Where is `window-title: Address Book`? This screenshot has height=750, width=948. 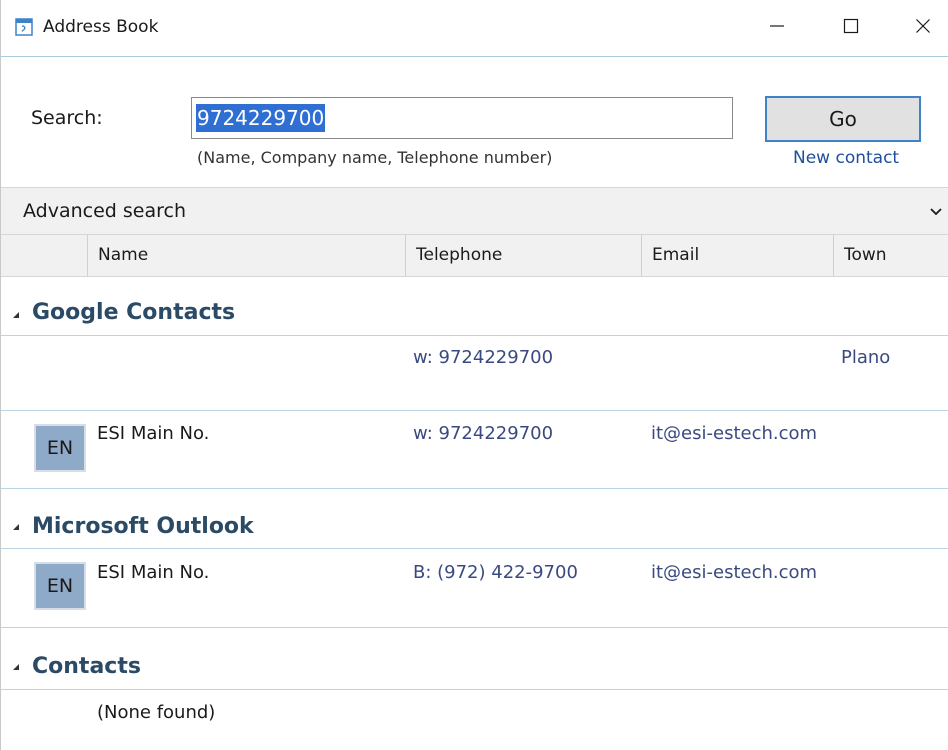
window-title: Address Book is located at coordinates (101, 27).